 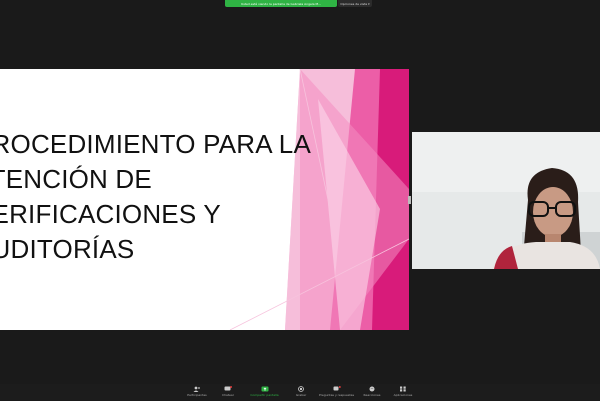 I want to click on apps-button: Aplicaciones, so click(x=403, y=392).